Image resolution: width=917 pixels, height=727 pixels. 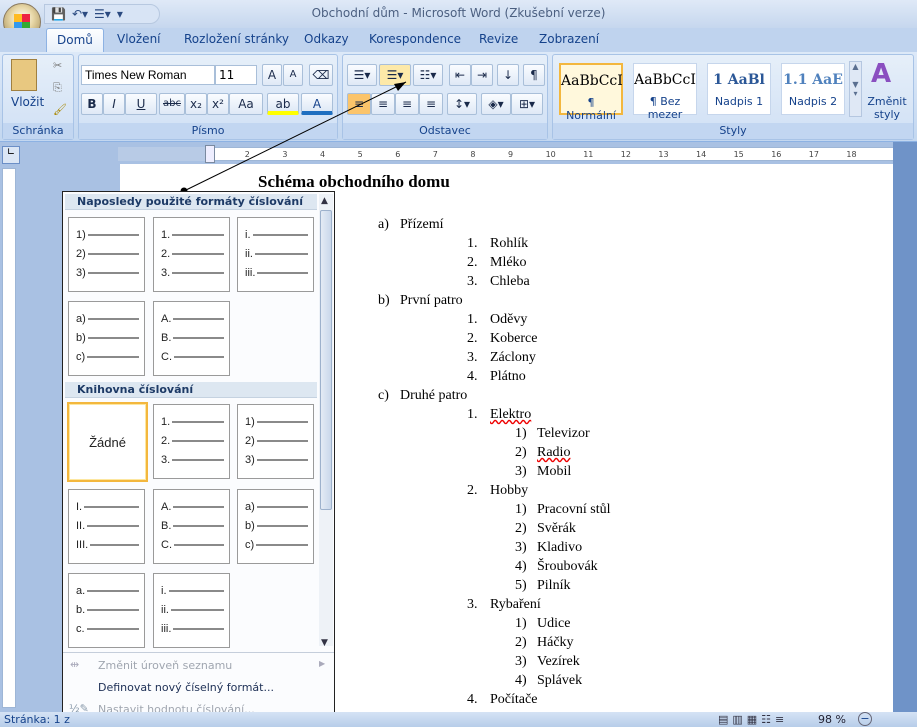 I want to click on vertical-scrollbar, so click(x=905, y=427).